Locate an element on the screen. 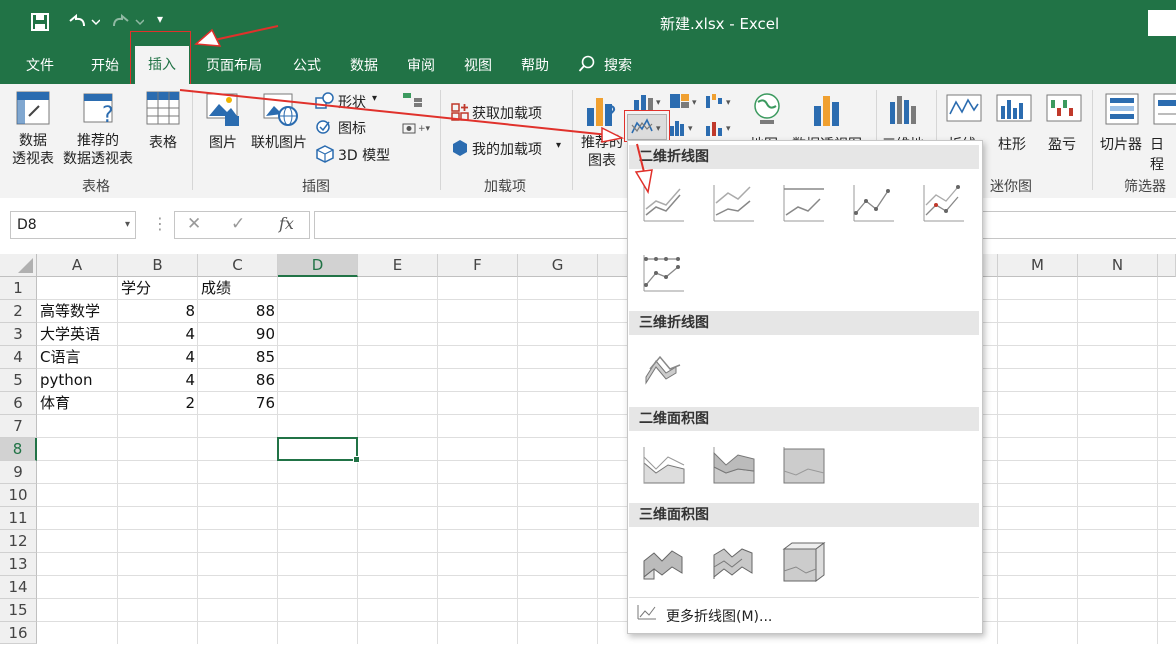 The image size is (1176, 645). row-header-16: 16 is located at coordinates (18, 633).